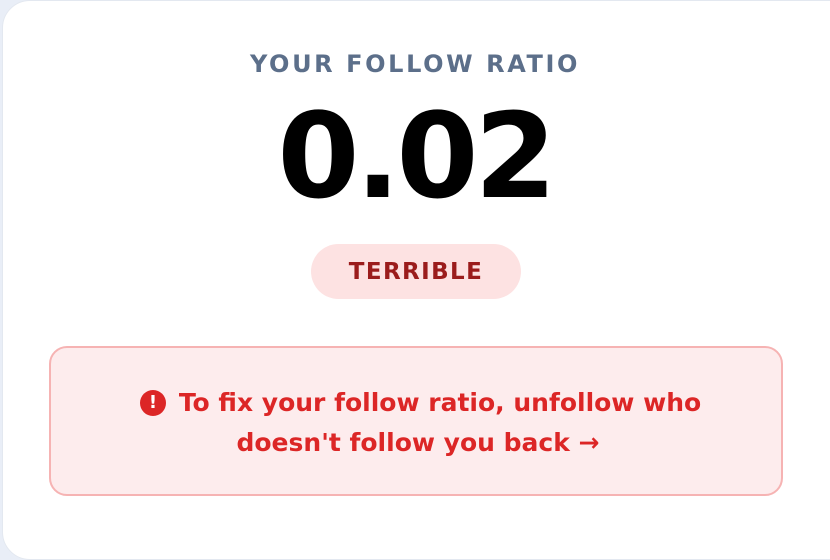 This screenshot has height=560, width=830. Describe the element at coordinates (415, 64) in the screenshot. I see `follow-ratio-heading: YOUR FOLLOW RATIO` at that location.